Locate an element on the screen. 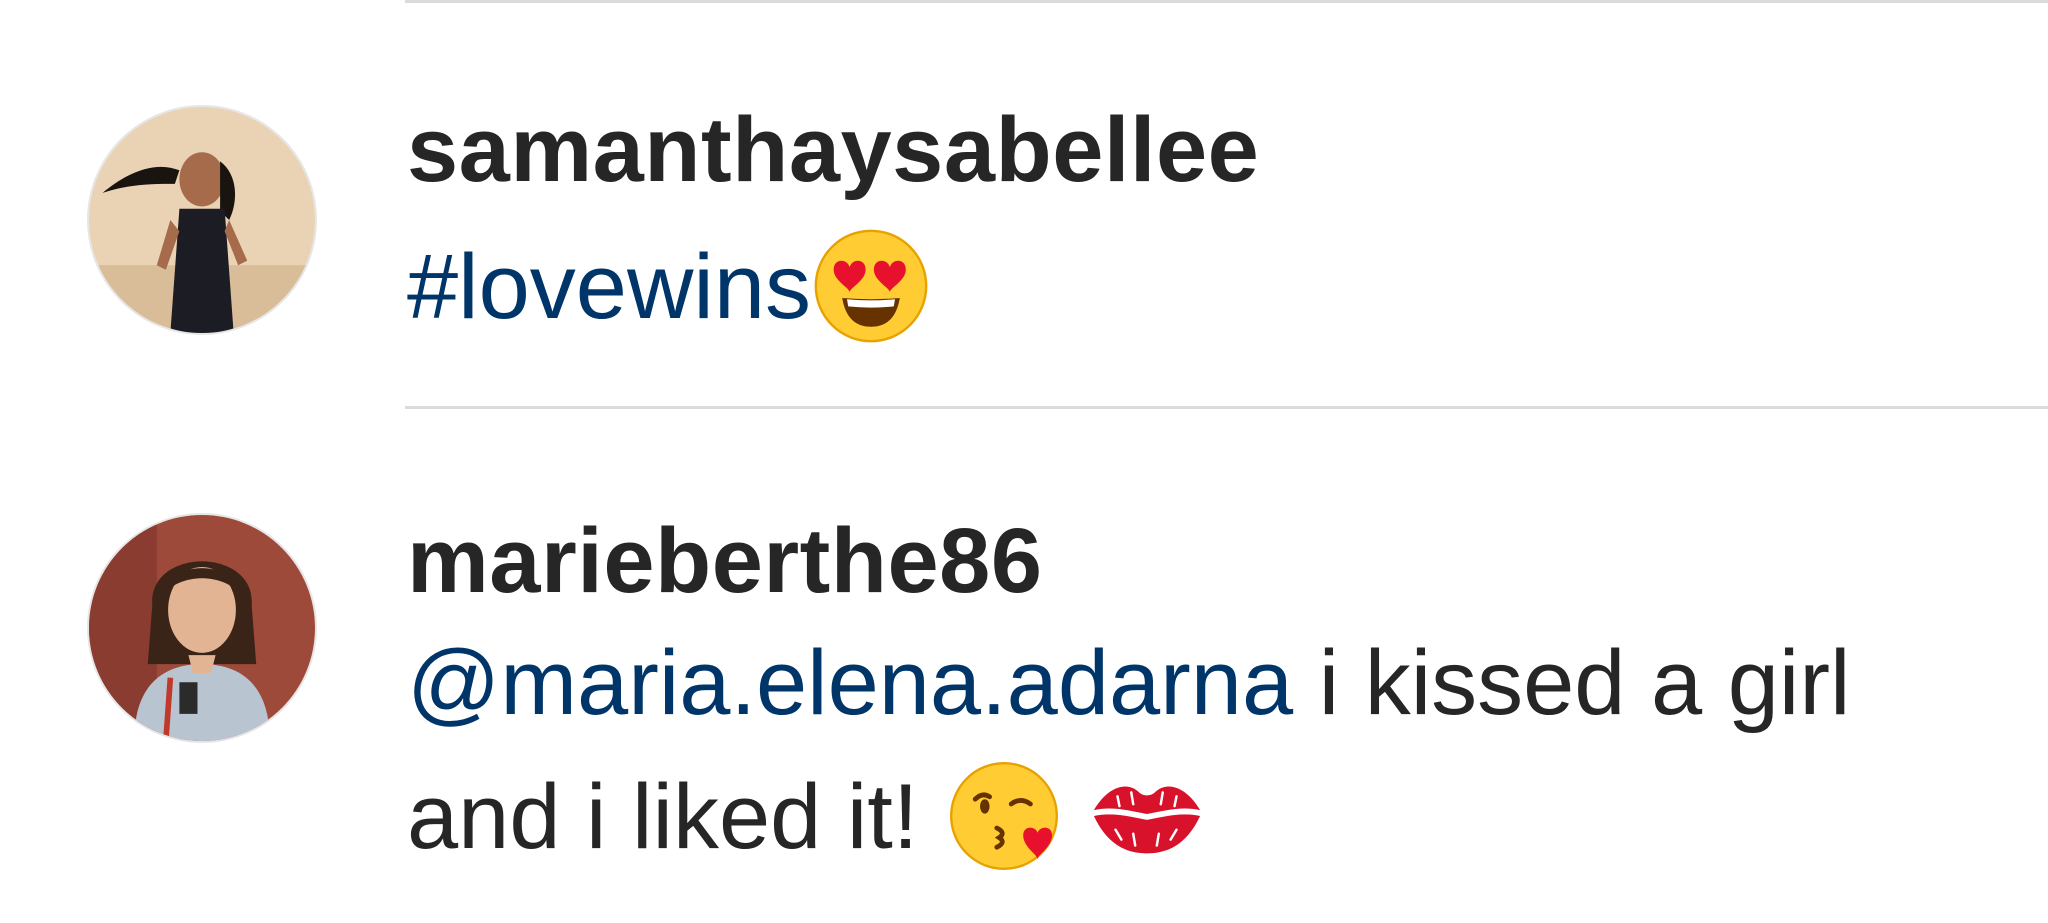 Image resolution: width=2048 pixels, height=923 pixels. kissing-heart-emoji-icon is located at coordinates (1004, 816).